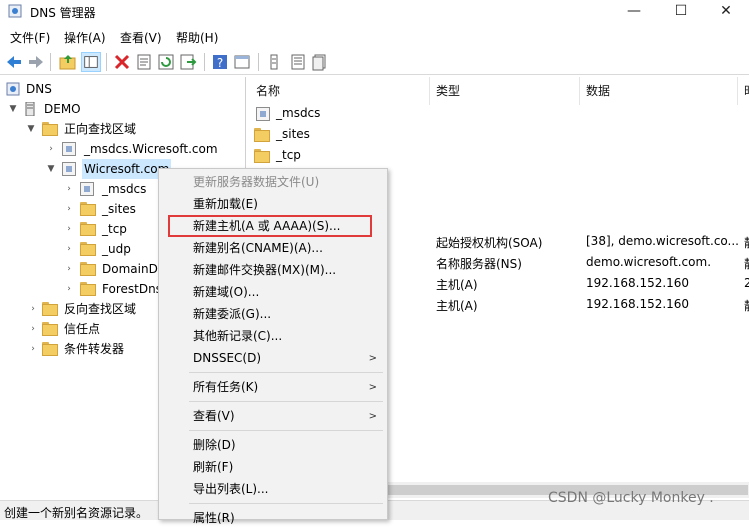  Describe the element at coordinates (100, 129) in the screenshot. I see `tree-label: 正向查找区域` at that location.